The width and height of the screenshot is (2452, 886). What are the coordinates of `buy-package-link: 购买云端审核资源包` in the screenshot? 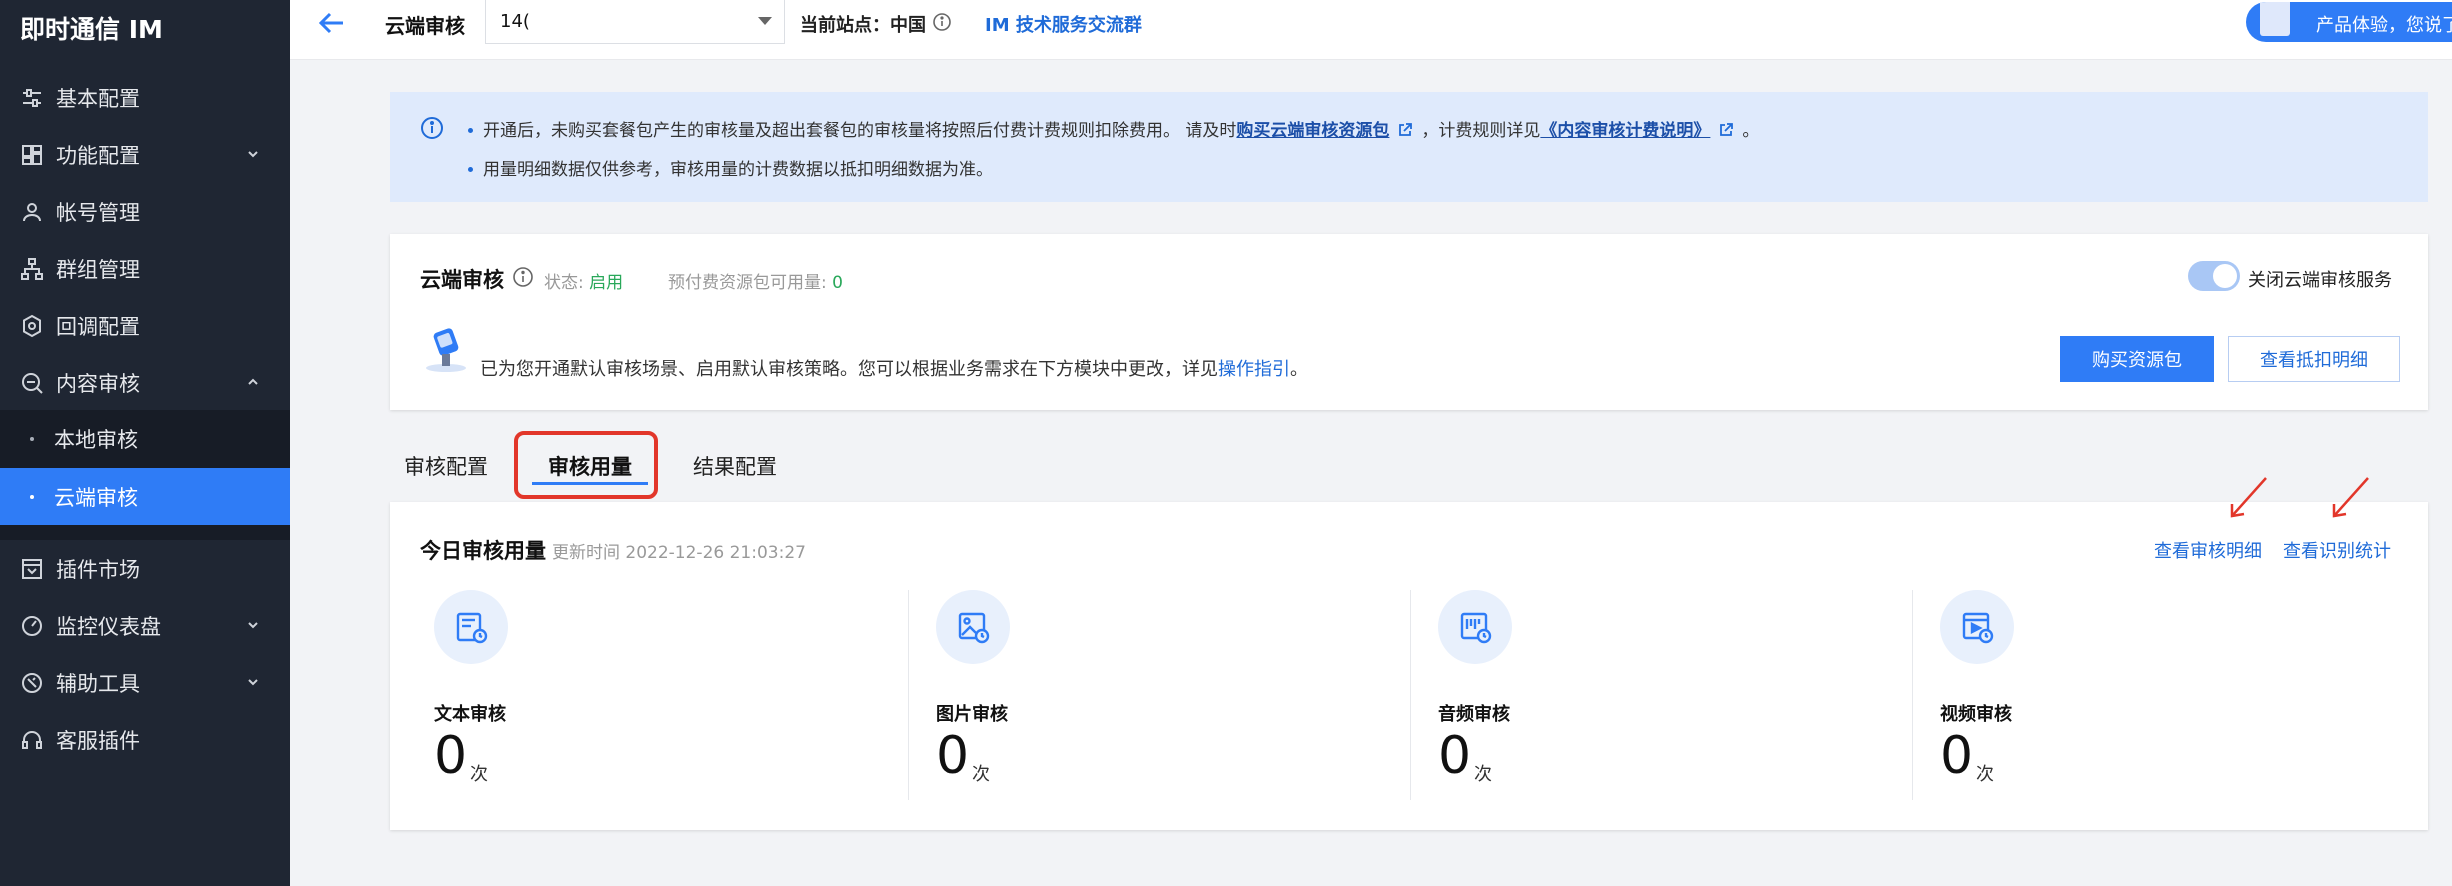 It's located at (1312, 131).